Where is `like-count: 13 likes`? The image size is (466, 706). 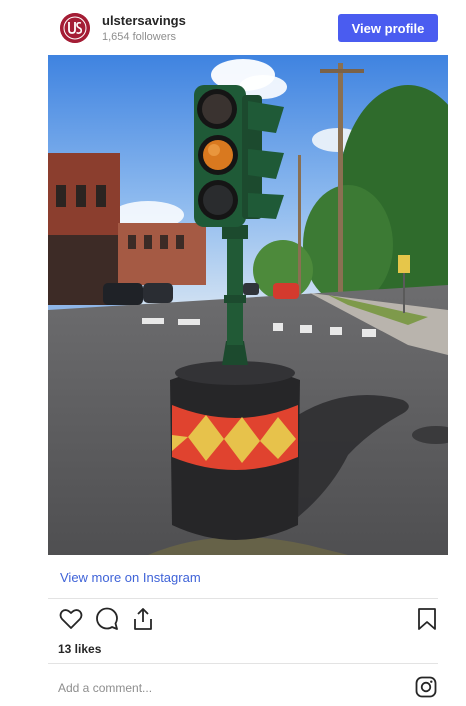 like-count: 13 likes is located at coordinates (79, 649).